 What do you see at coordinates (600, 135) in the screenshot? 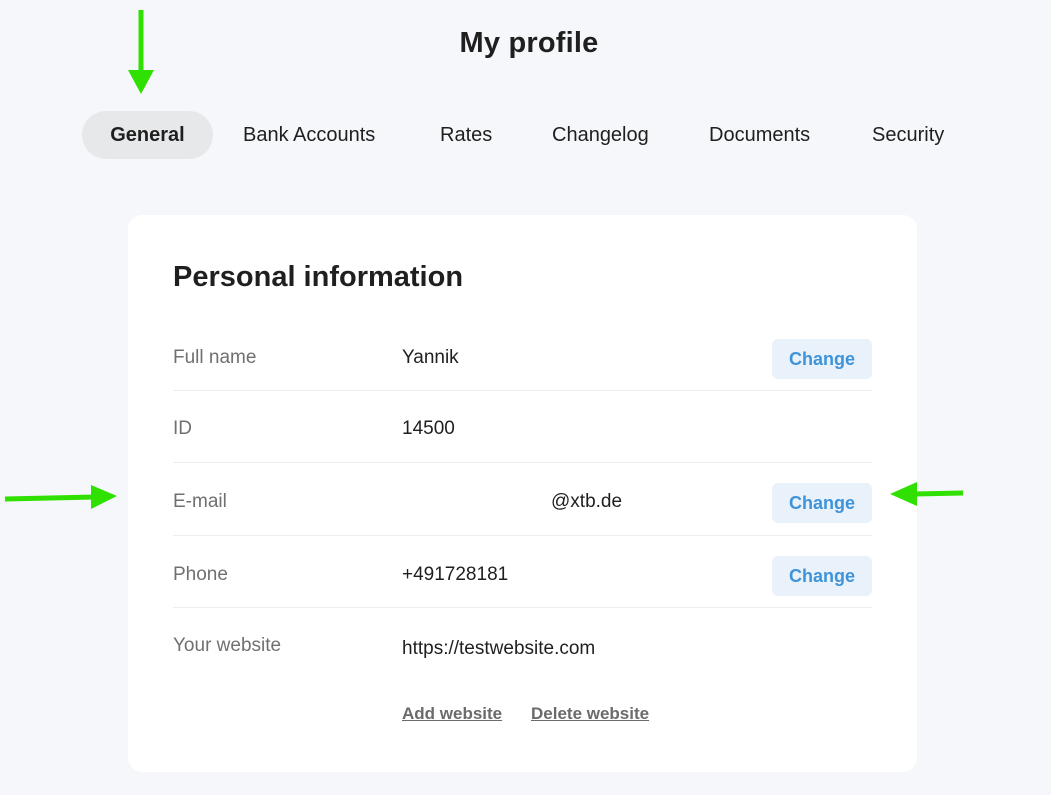
I see `tab-changelog: Changelog` at bounding box center [600, 135].